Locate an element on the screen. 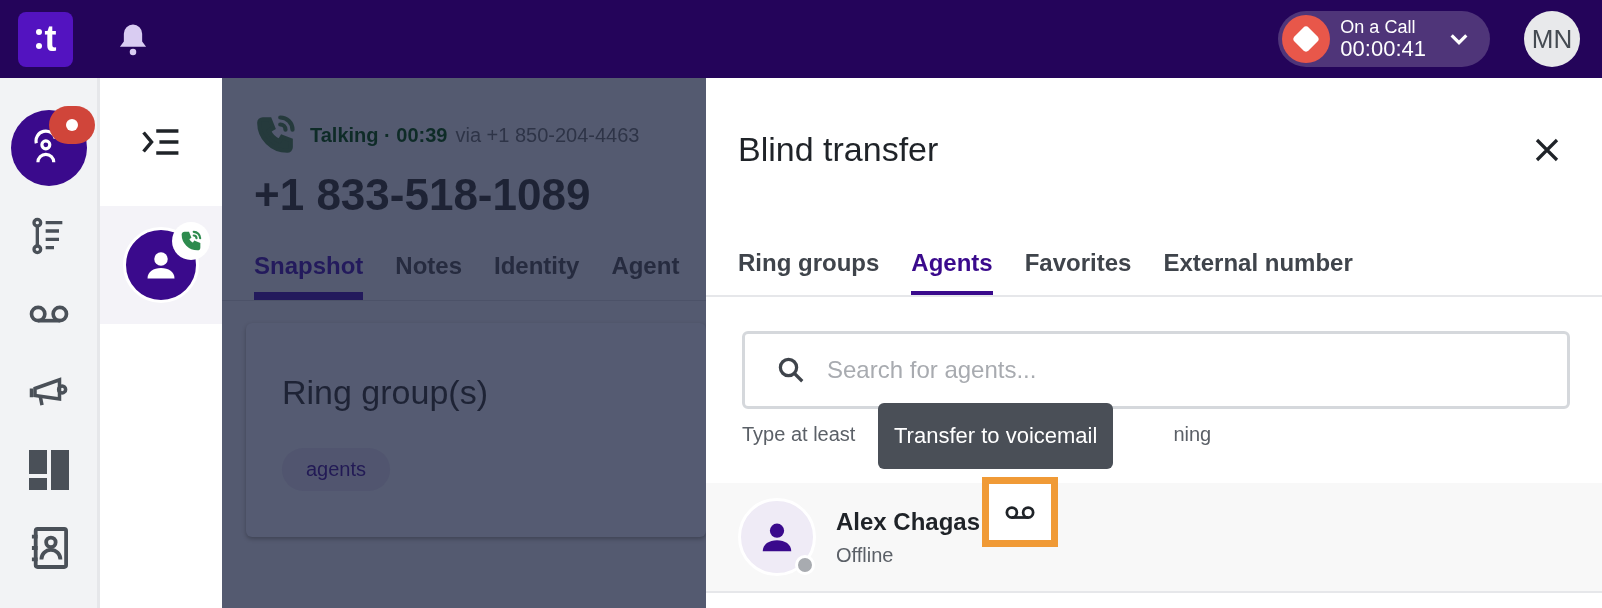  call-status-label: On a Call is located at coordinates (1378, 27).